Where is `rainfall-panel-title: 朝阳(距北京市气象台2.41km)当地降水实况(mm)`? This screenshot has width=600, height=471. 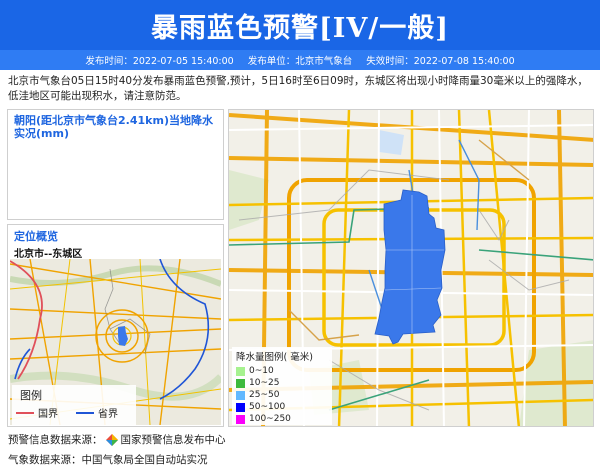
rainfall-panel-title: 朝阳(距北京市气象台2.41km)当地降水实况(mm) is located at coordinates (113, 127).